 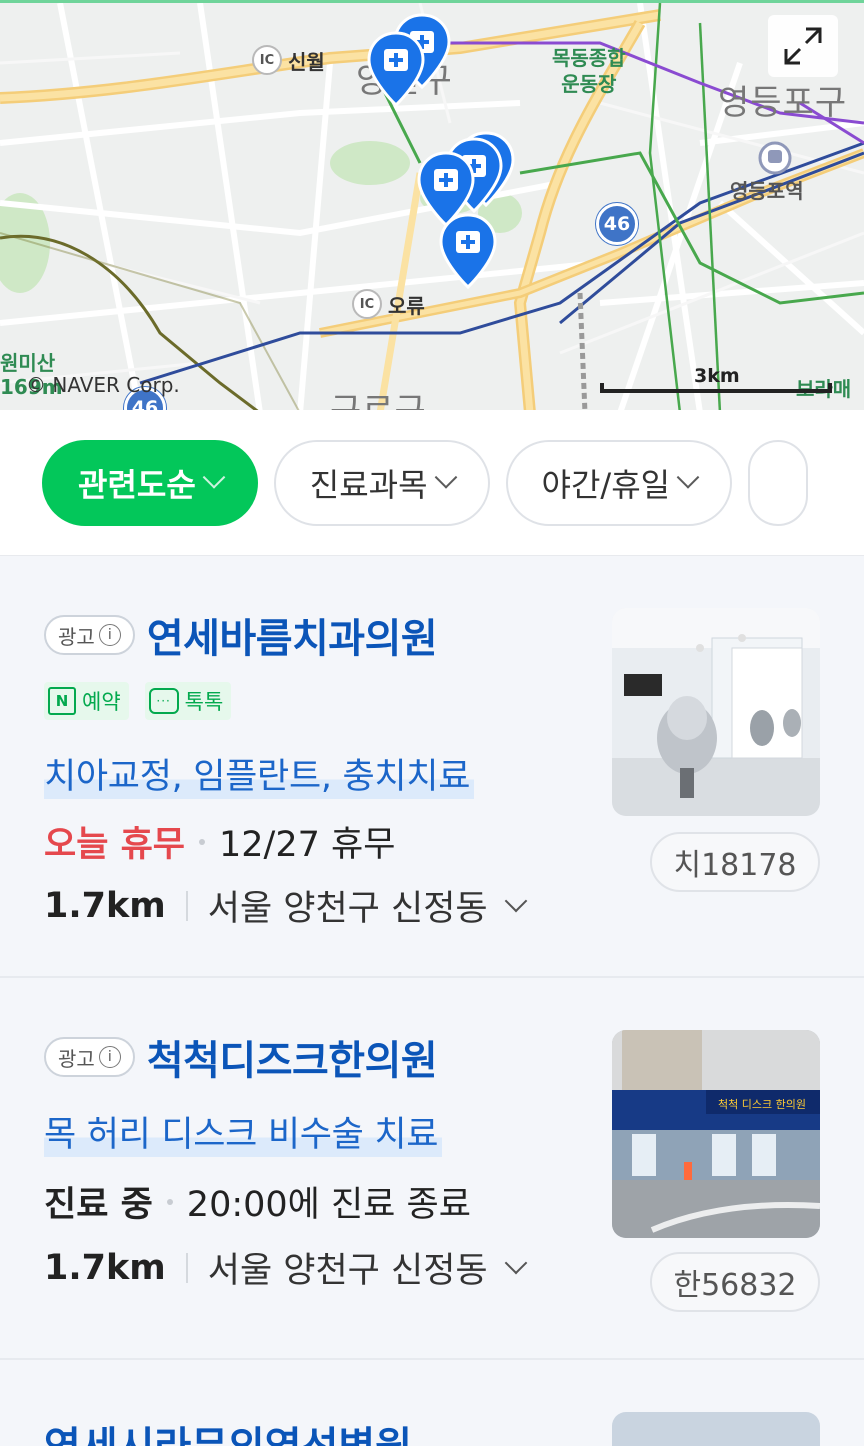 I want to click on listing-title-row: 광고 i 척척디즈크한의원, so click(x=241, y=1057).